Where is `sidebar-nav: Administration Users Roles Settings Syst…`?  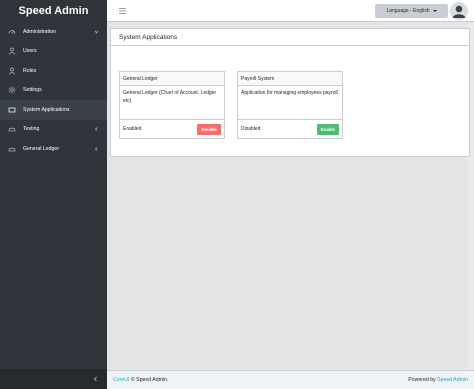
sidebar-nav: Administration Users Roles Settings Syst… is located at coordinates (53, 90).